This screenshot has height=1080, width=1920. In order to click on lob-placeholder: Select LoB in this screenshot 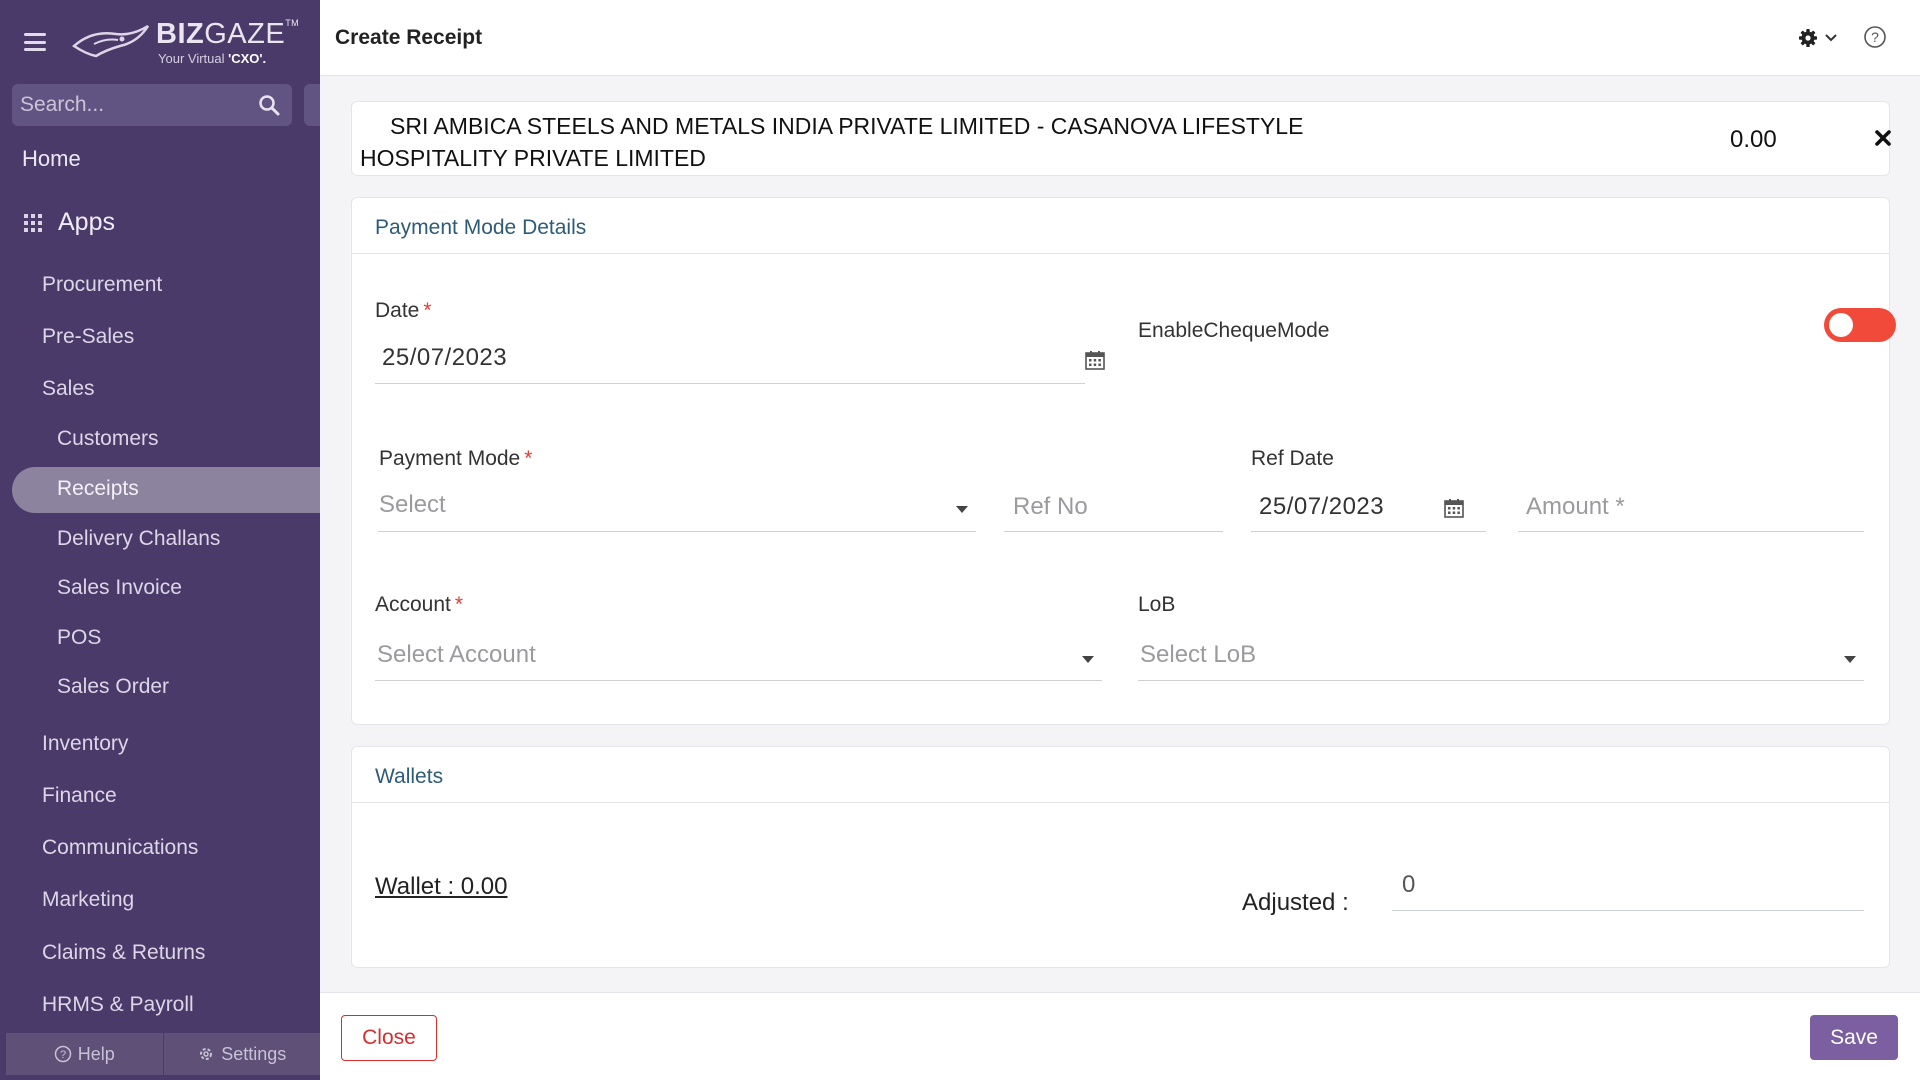, I will do `click(1198, 654)`.